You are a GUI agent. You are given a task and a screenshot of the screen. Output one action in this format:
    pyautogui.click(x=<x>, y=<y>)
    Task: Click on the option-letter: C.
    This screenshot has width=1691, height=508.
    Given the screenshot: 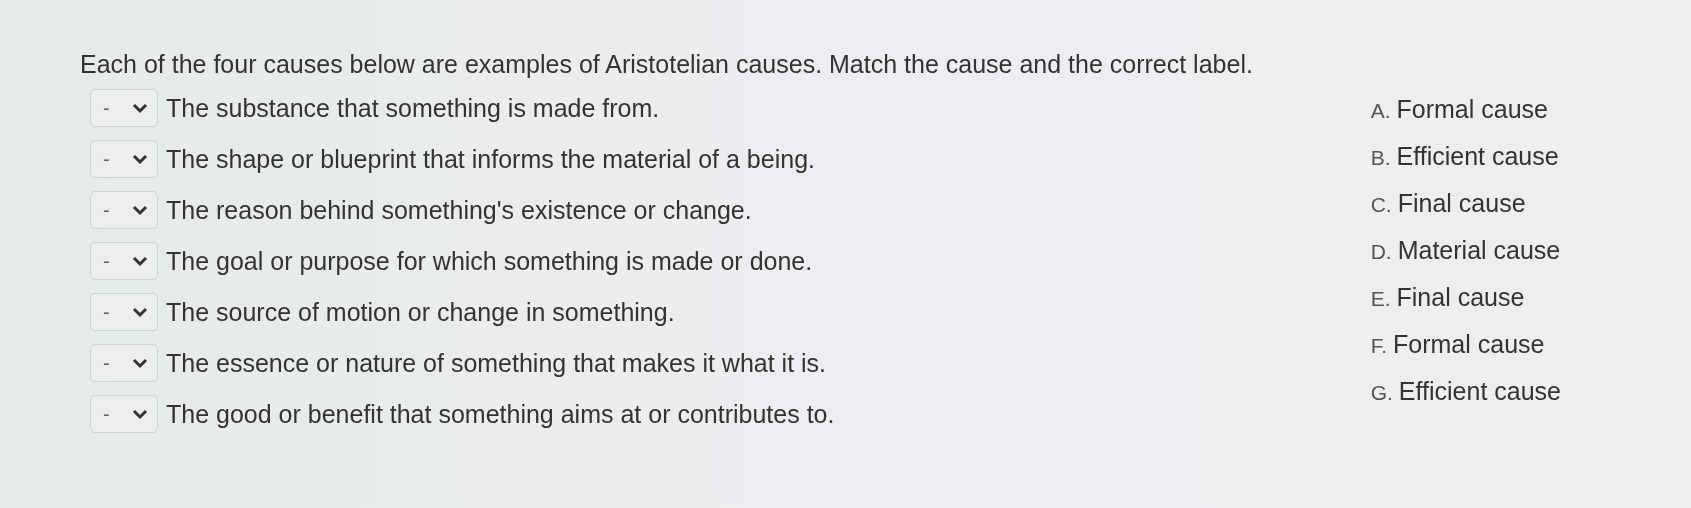 What is the action you would take?
    pyautogui.click(x=1381, y=205)
    